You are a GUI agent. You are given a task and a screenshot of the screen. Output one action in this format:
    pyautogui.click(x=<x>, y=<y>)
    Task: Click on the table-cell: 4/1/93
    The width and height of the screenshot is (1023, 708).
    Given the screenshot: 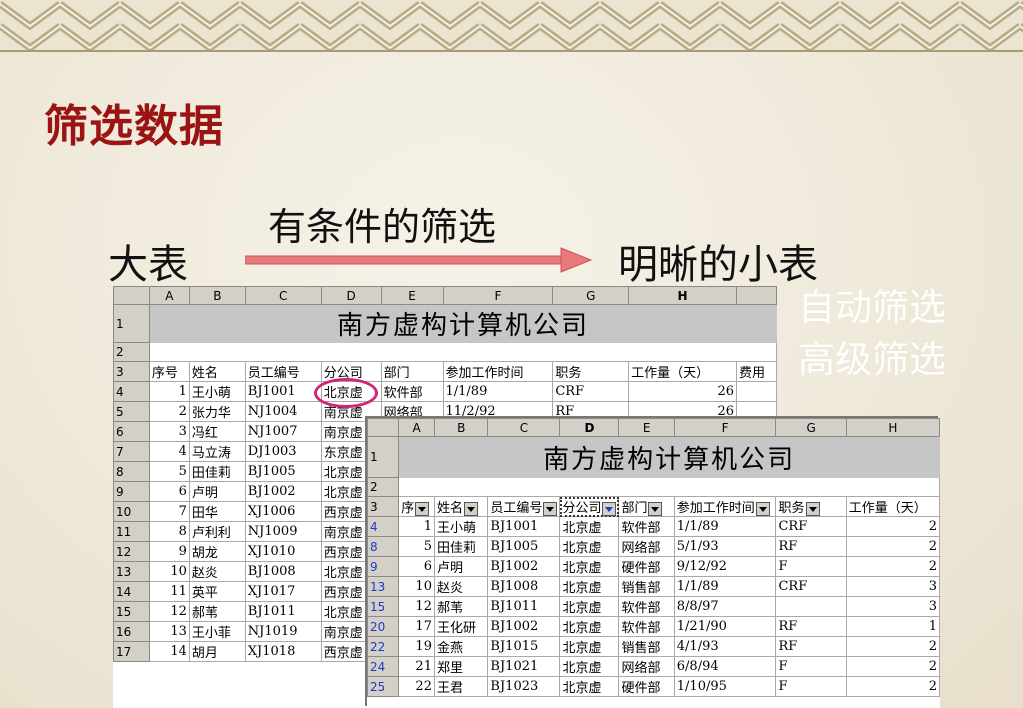 What is the action you would take?
    pyautogui.click(x=725, y=646)
    